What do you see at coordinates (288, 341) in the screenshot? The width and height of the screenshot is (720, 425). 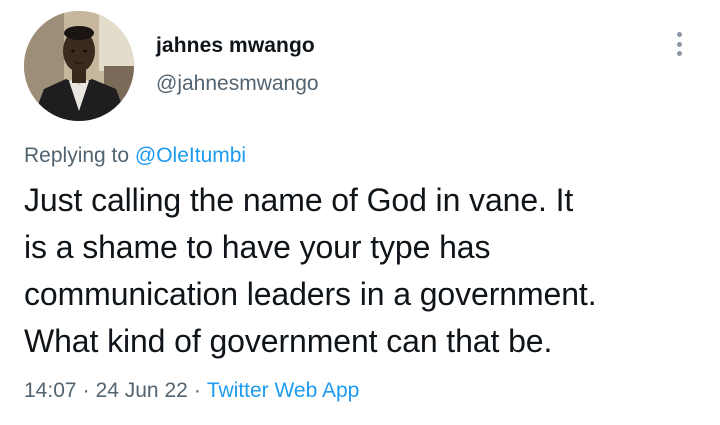 I see `tweet-text-line: What kind of government can that be.` at bounding box center [288, 341].